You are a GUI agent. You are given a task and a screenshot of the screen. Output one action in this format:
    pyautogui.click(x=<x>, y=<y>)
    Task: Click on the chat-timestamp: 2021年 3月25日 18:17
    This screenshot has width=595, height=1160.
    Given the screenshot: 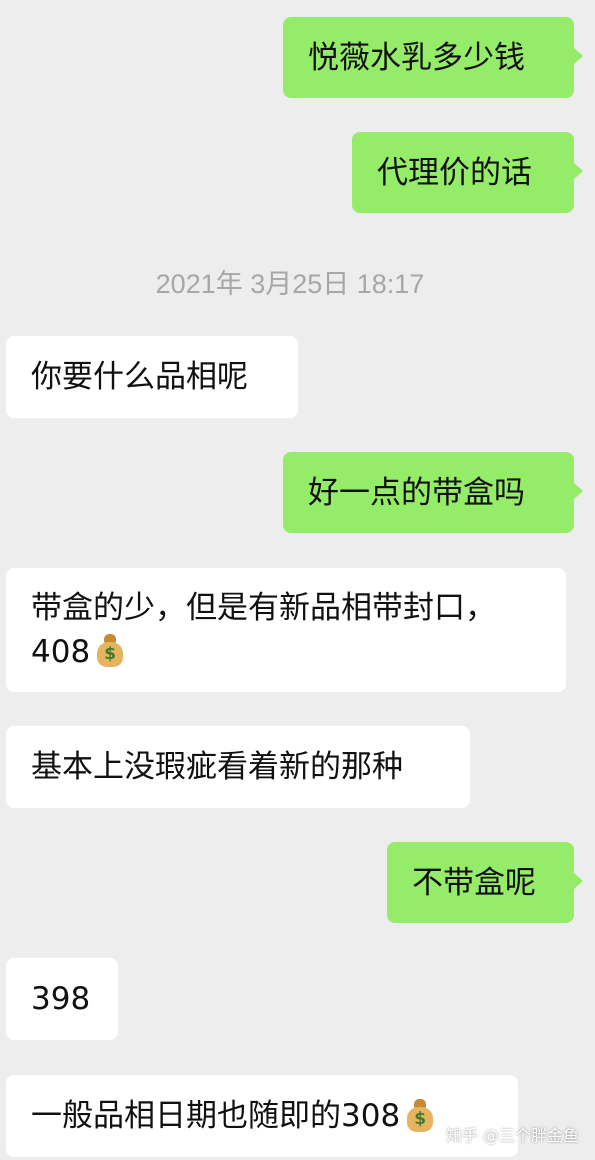 What is the action you would take?
    pyautogui.click(x=290, y=284)
    